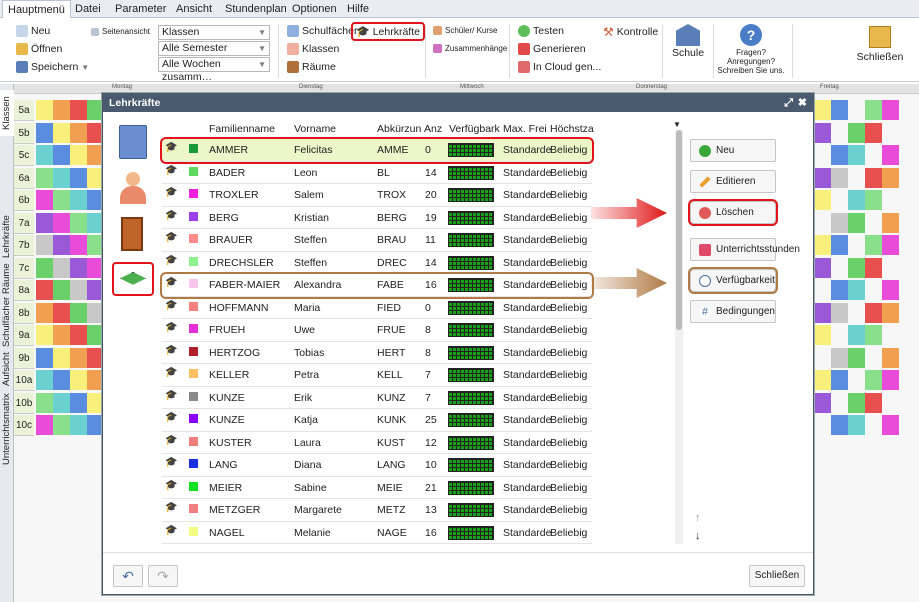 The image size is (919, 602). Describe the element at coordinates (630, 32) in the screenshot. I see `kontrolle-button: ⚒ Kontrolle` at that location.